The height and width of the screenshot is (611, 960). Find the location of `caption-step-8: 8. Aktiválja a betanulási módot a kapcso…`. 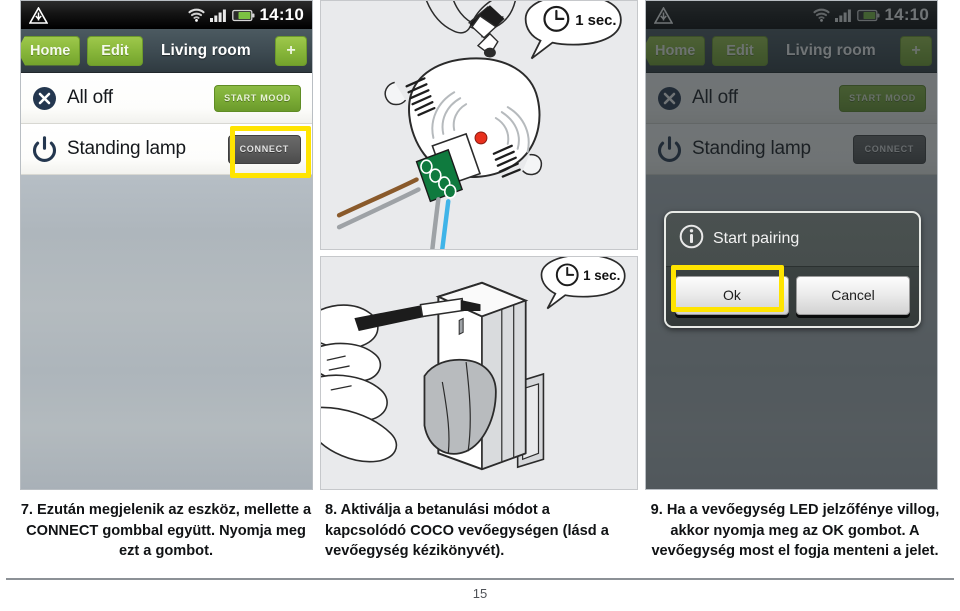

caption-step-8: 8. Aktiválja a betanulási módot a kapcso… is located at coordinates (467, 531).